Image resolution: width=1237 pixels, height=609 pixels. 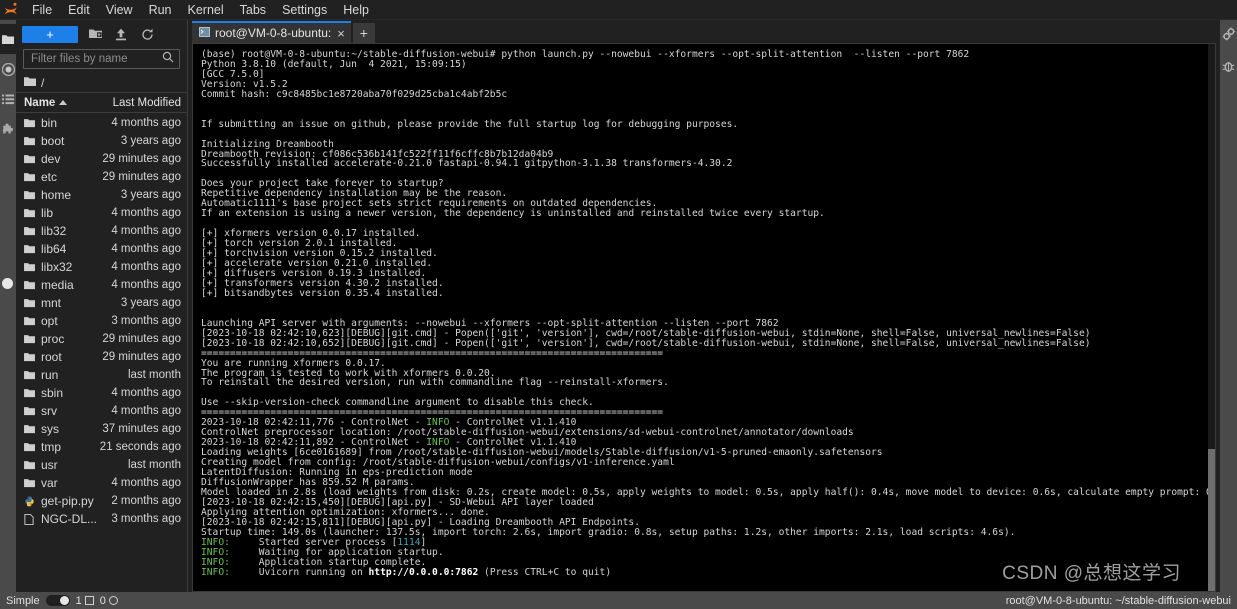 I want to click on terminals-status: 1, so click(x=85, y=601).